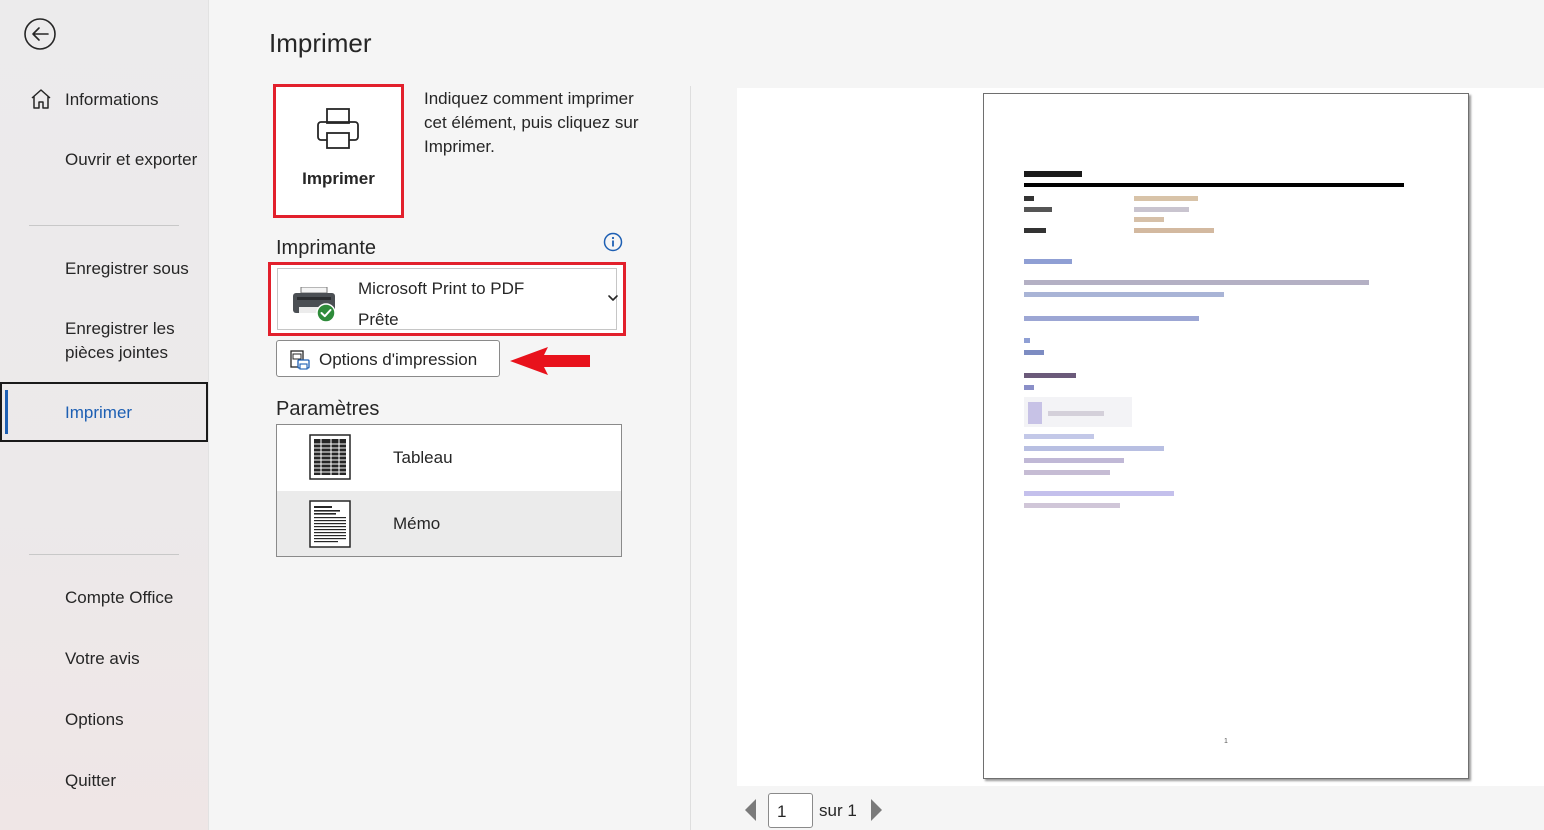  Describe the element at coordinates (449, 523) in the screenshot. I see `style-option-memo: Mémo` at that location.